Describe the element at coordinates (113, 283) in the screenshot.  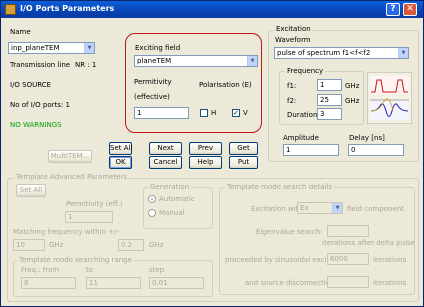
I see `freq-to-input: 11` at that location.